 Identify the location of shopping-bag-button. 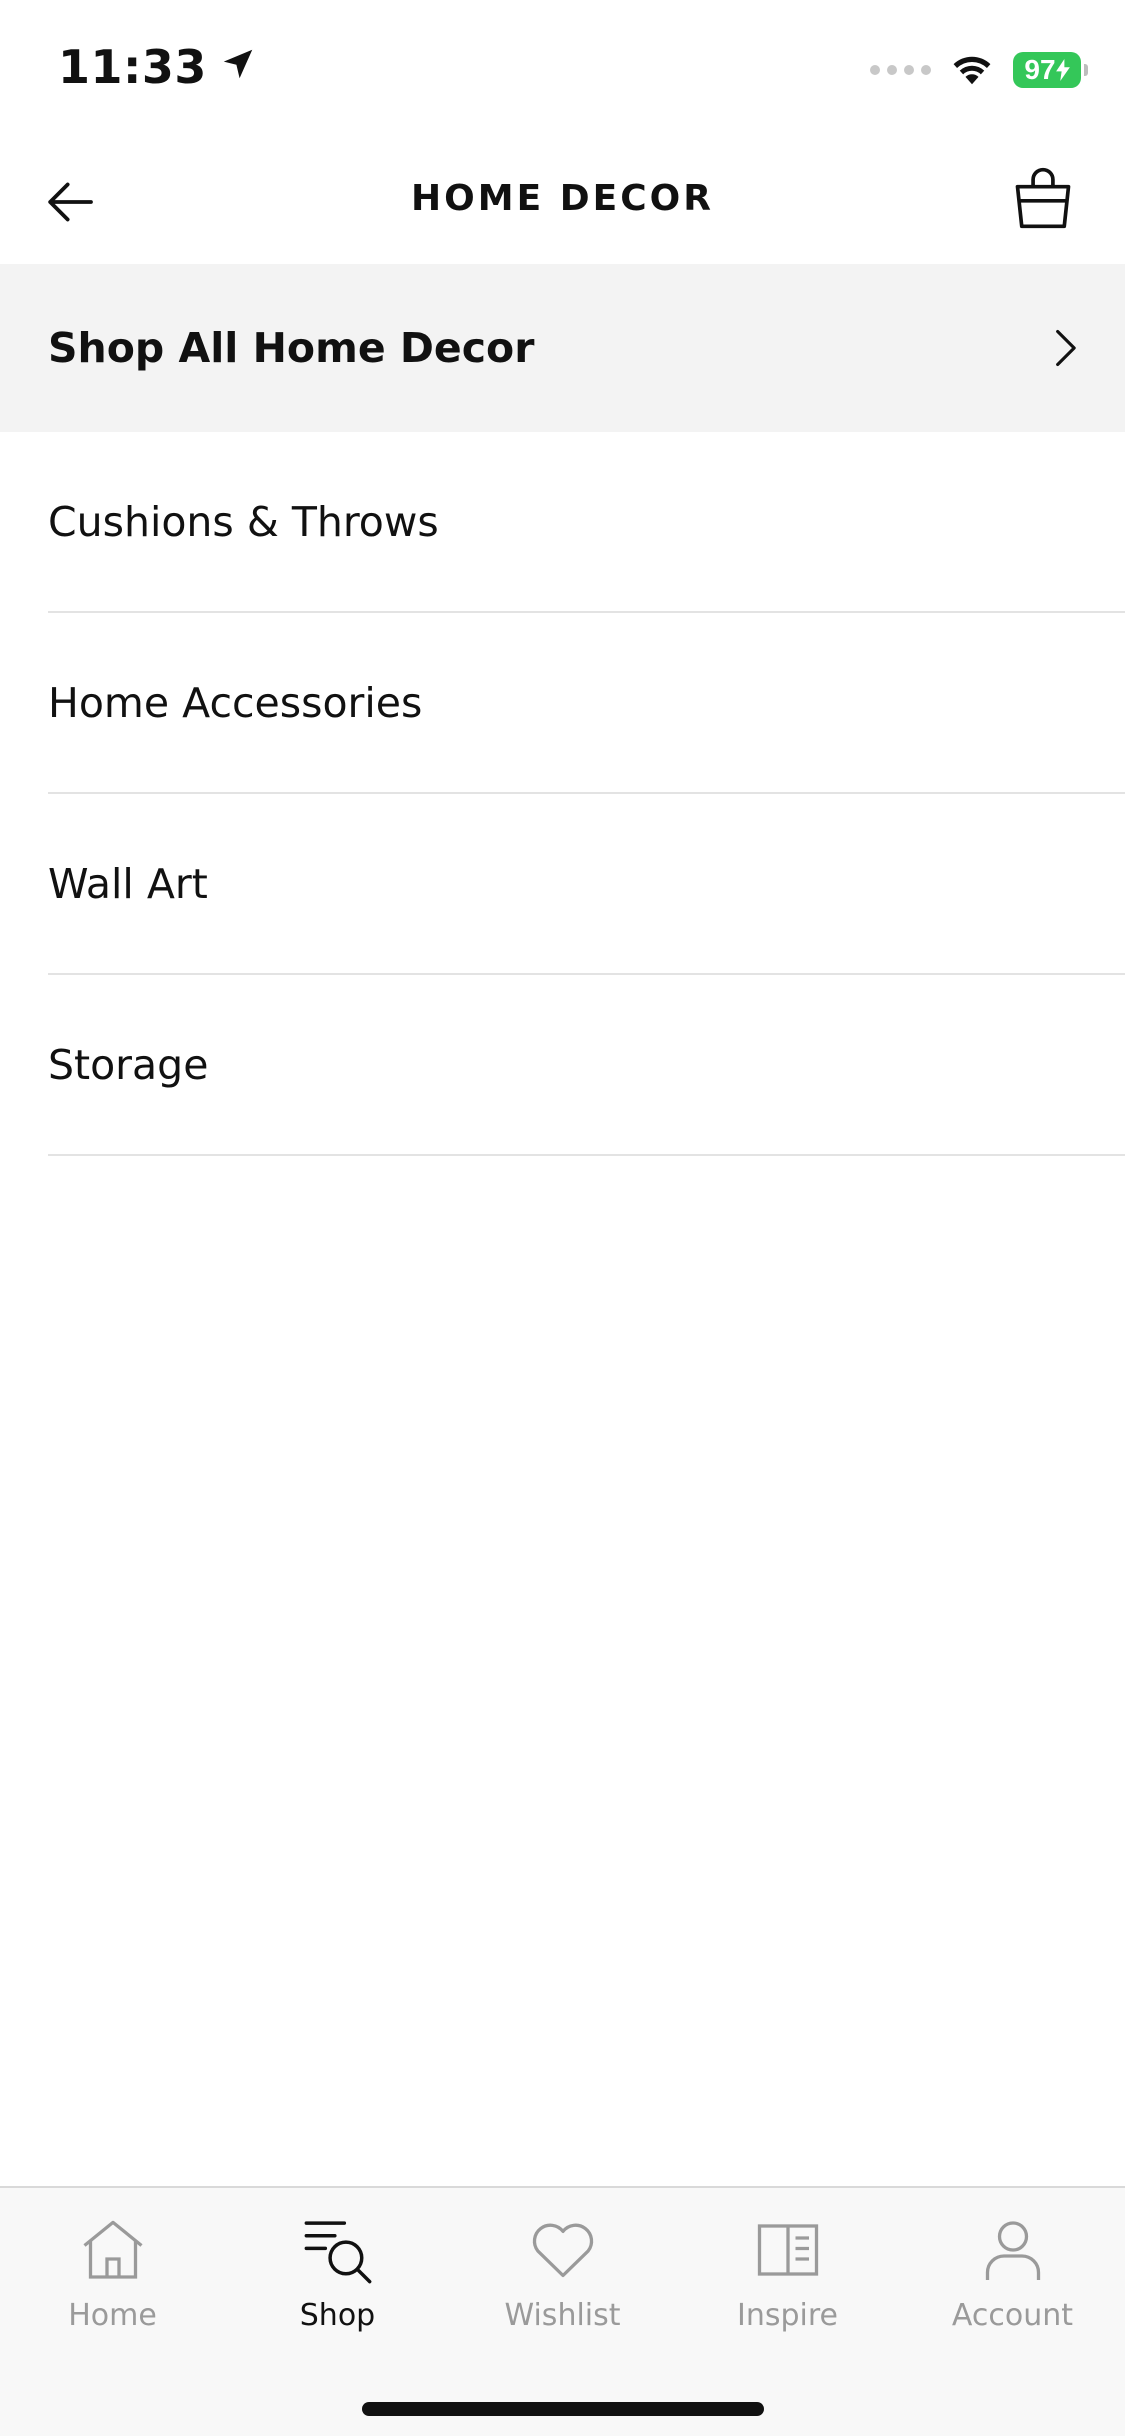
(1043, 198).